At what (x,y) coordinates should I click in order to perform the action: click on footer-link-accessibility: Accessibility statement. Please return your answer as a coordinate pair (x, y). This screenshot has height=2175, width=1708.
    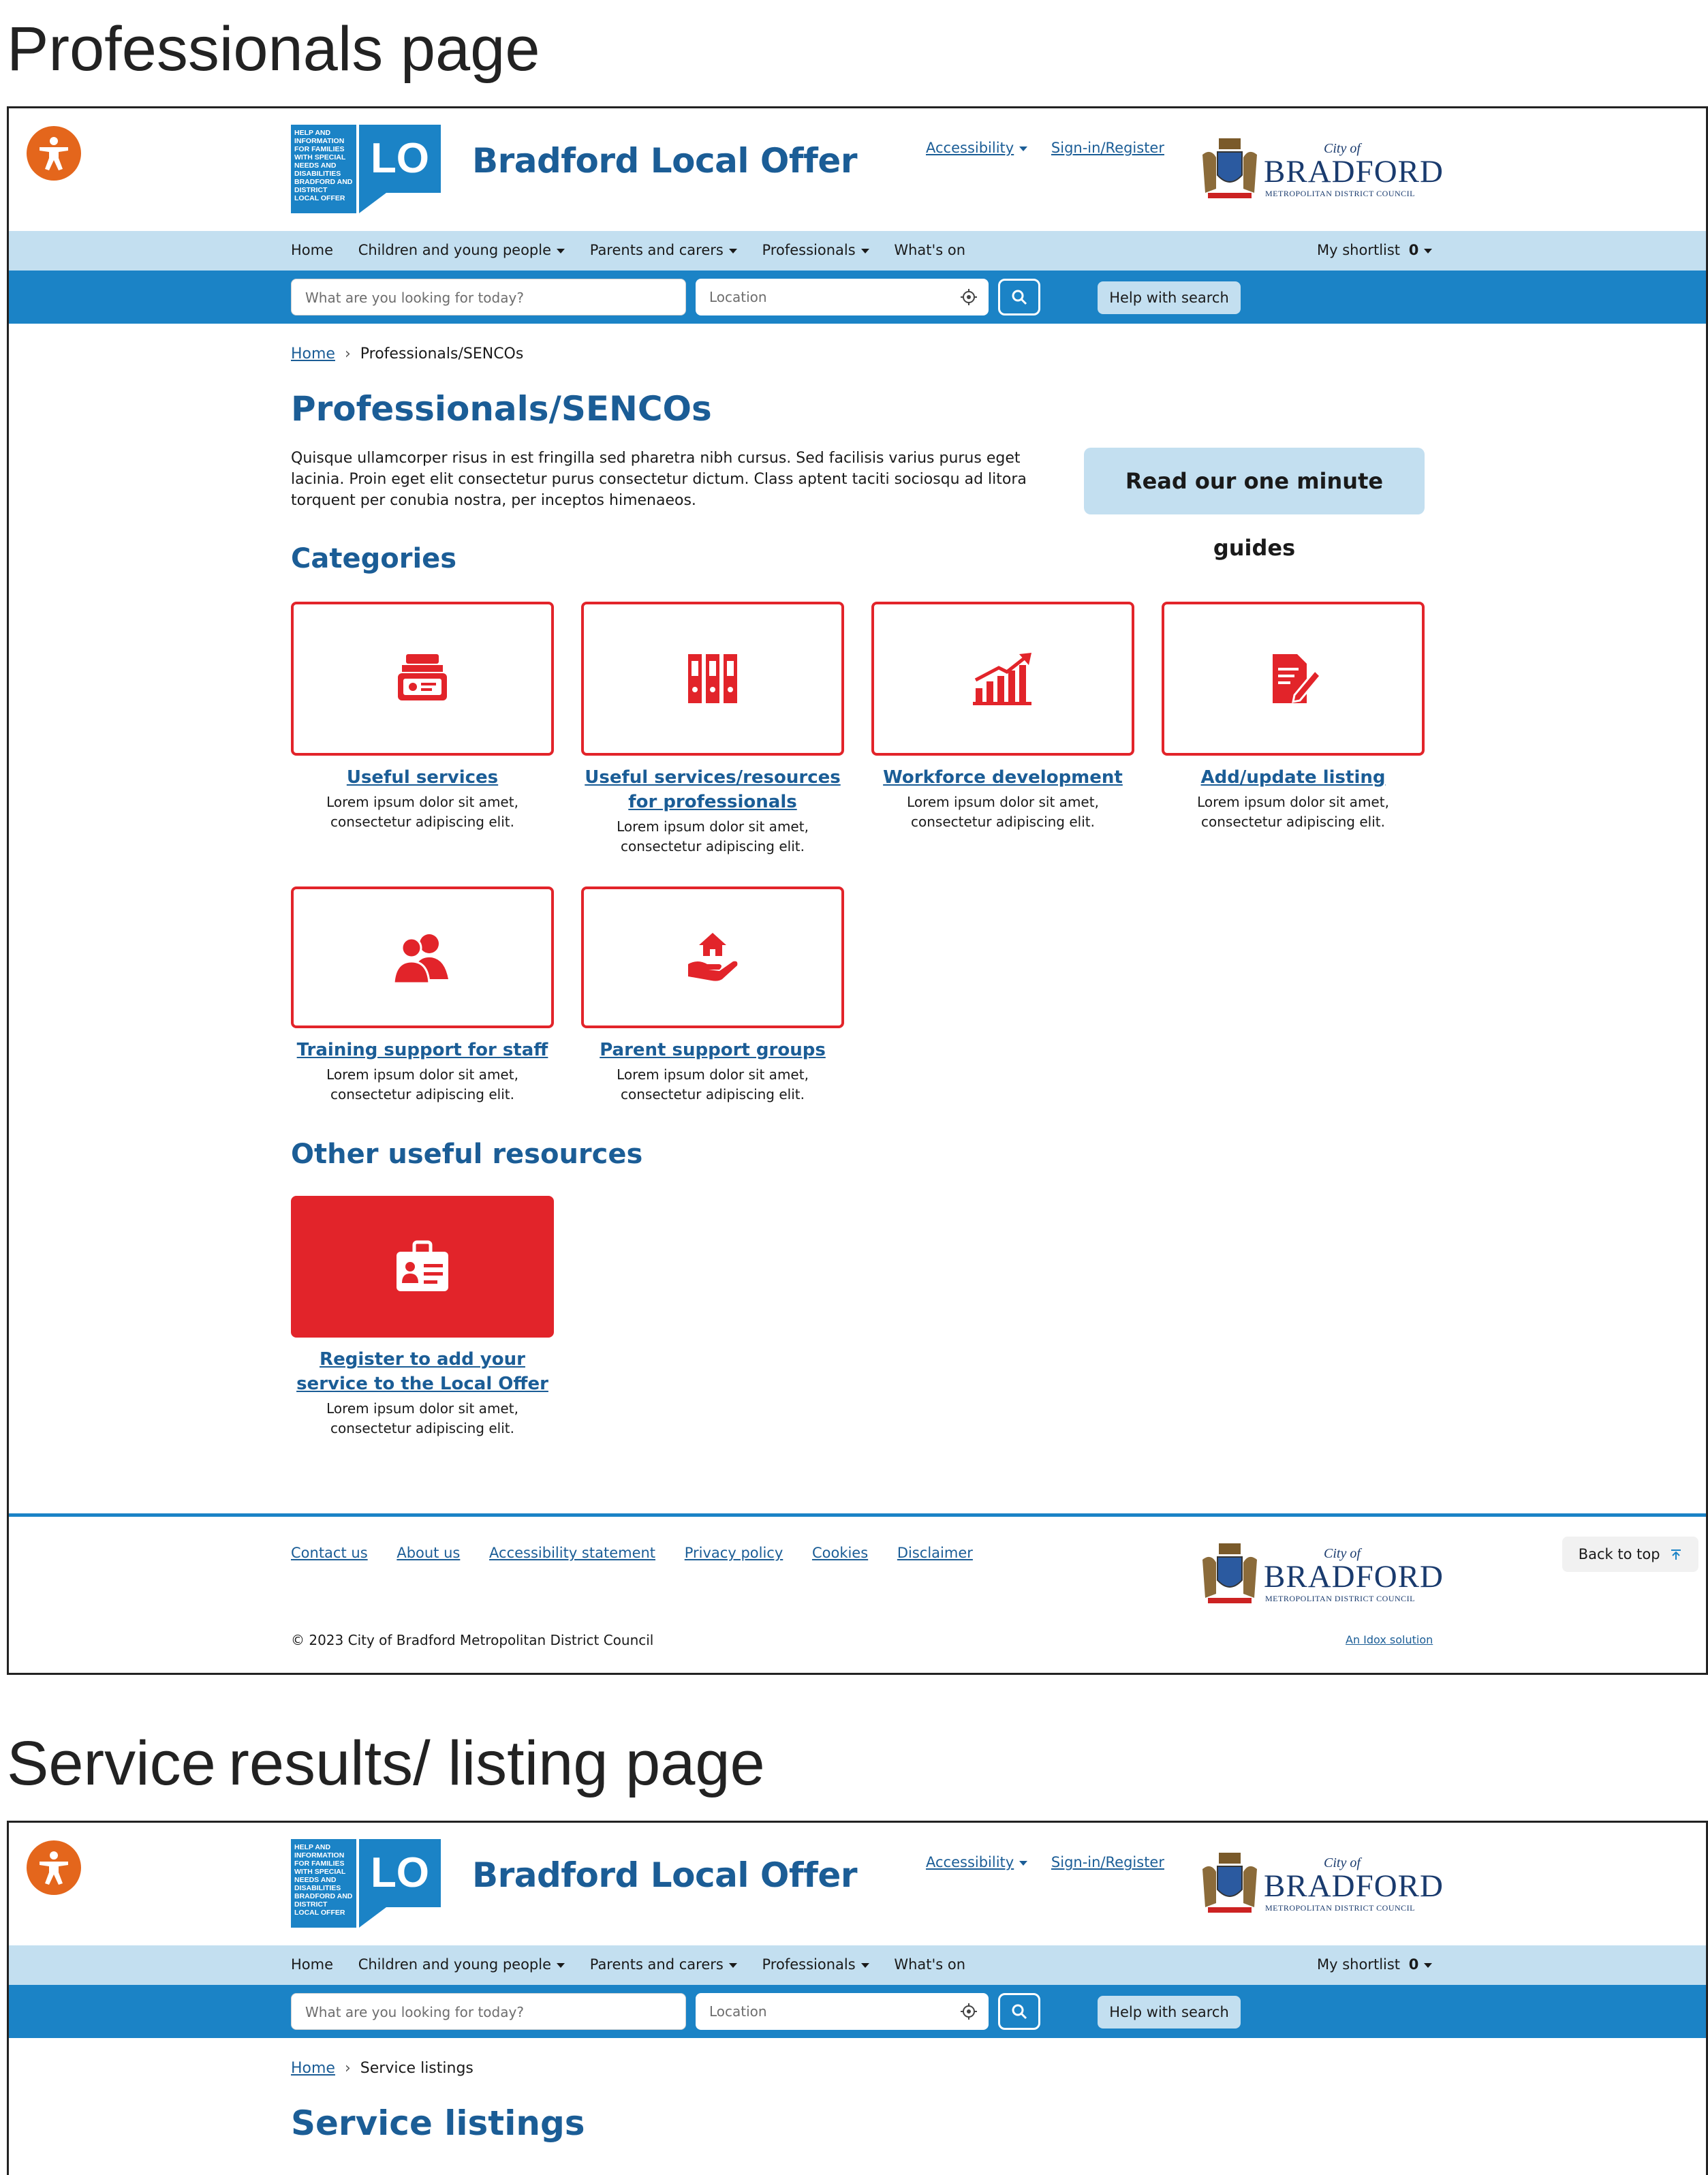
    Looking at the image, I should click on (572, 1553).